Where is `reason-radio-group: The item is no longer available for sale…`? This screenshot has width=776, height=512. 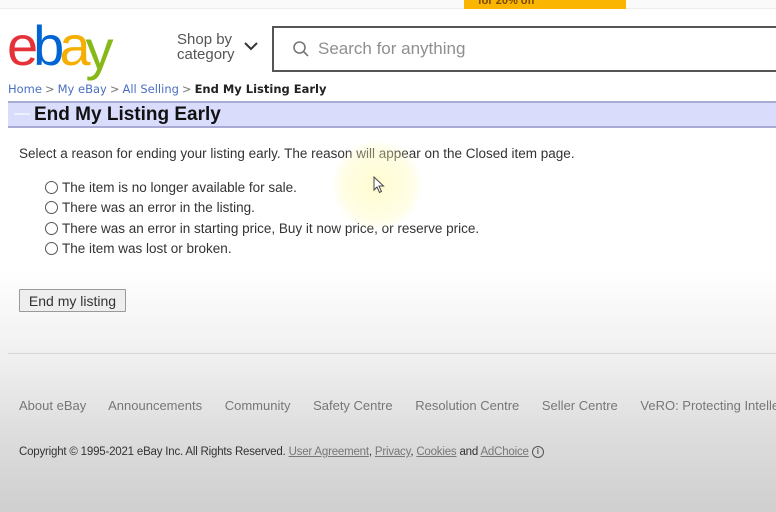 reason-radio-group: The item is no longer available for sale… is located at coordinates (262, 218).